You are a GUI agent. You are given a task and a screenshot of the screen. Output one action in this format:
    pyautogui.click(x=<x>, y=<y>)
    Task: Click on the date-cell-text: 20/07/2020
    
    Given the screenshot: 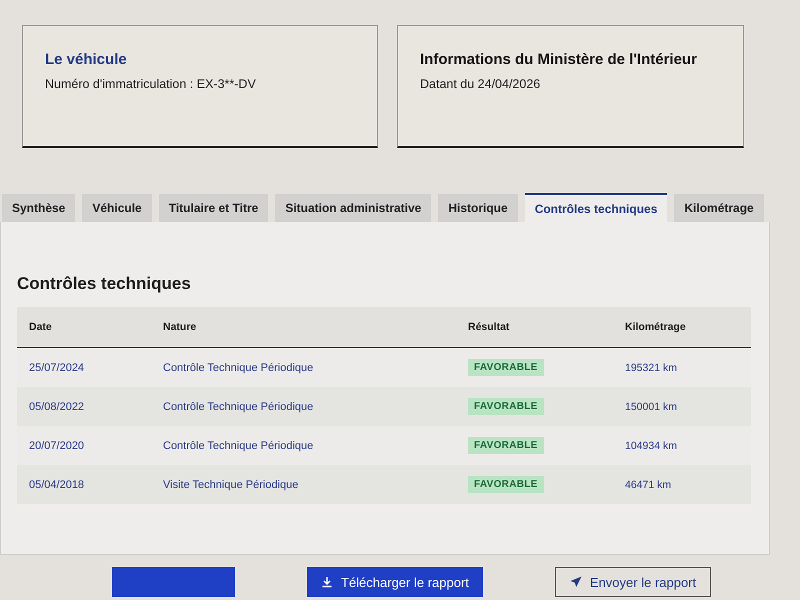 What is the action you would take?
    pyautogui.click(x=57, y=446)
    